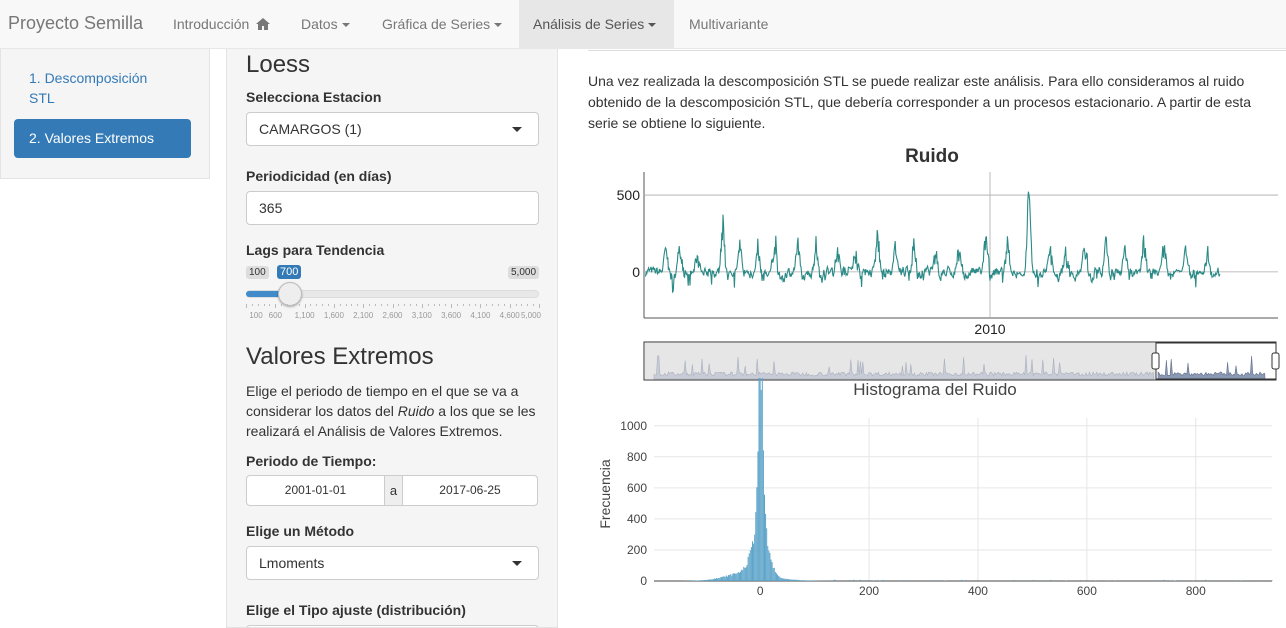  I want to click on sidebar-item-descomposicion-stl: 1. Descomposición STL, so click(99, 88).